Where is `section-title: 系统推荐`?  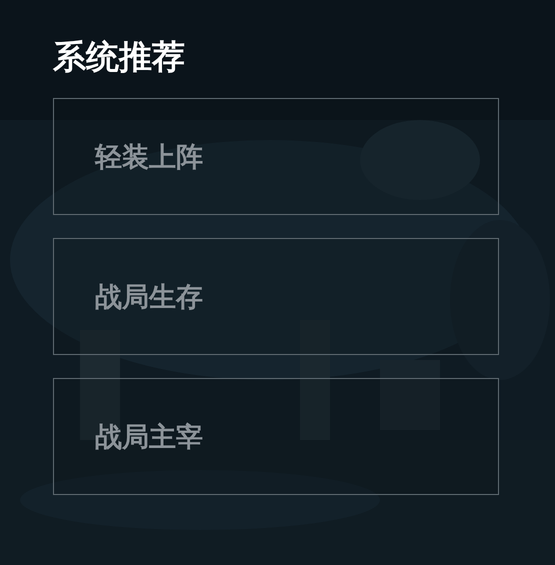
section-title: 系统推荐 is located at coordinates (119, 57).